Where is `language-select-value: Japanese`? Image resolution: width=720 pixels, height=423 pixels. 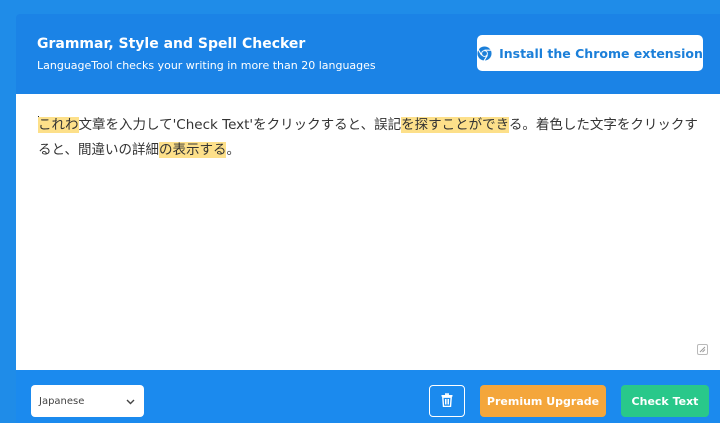 language-select-value: Japanese is located at coordinates (62, 401).